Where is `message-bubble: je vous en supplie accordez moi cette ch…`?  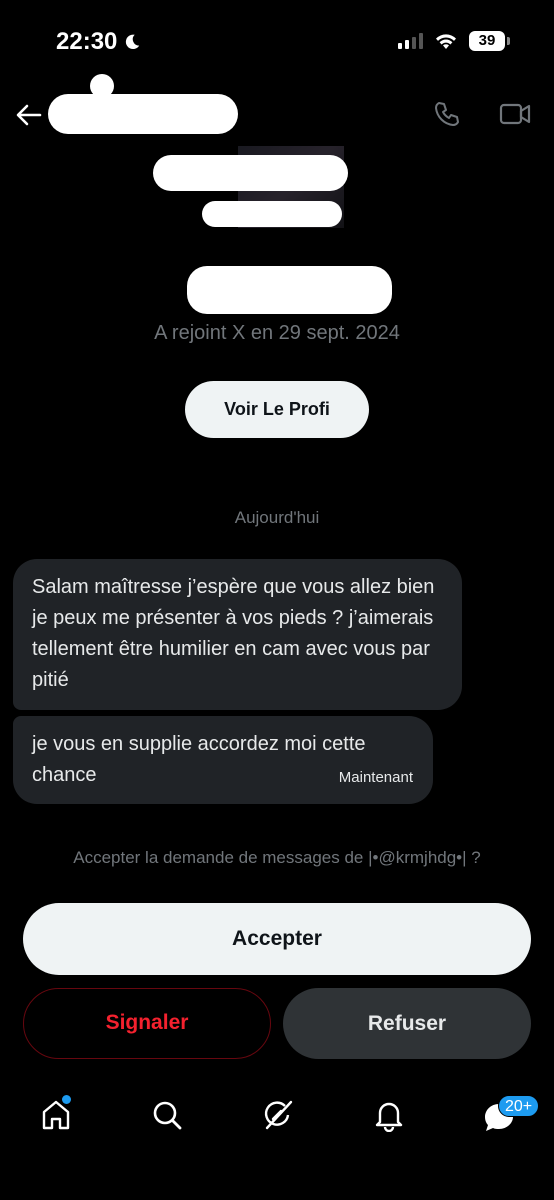 message-bubble: je vous en supplie accordez moi cette ch… is located at coordinates (223, 760).